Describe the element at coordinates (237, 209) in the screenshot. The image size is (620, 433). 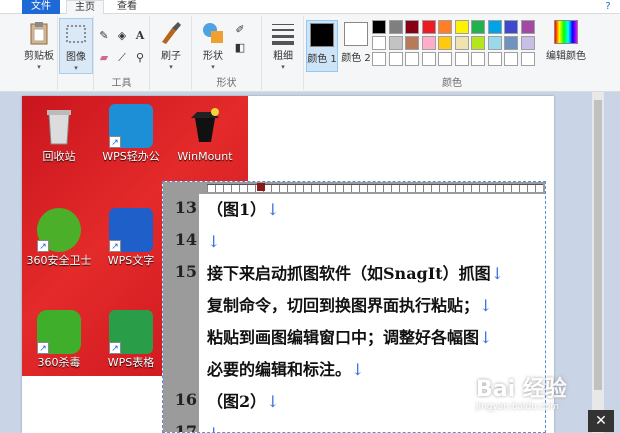
I see `document-line-text: （图1）` at that location.